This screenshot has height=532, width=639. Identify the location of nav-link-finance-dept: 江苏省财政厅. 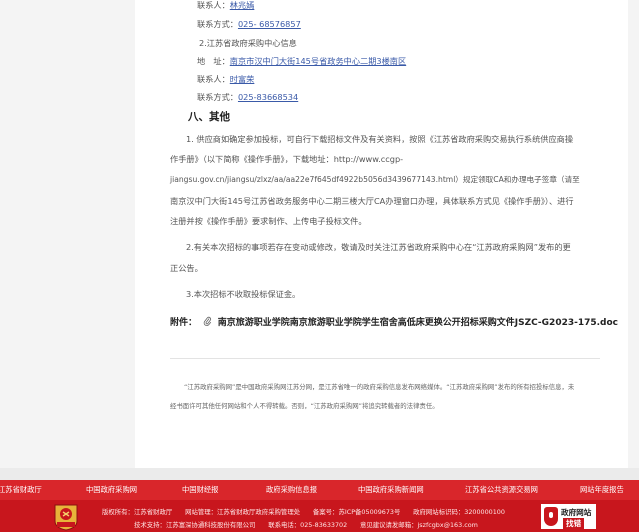
(21, 490).